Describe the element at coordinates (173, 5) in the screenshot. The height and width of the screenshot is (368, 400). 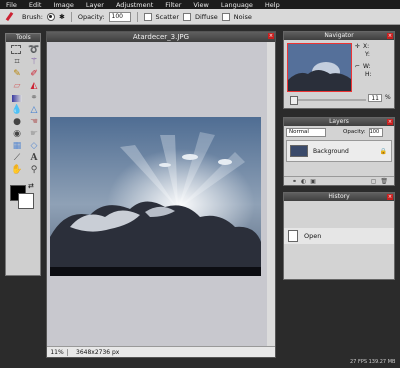
I see `menu-filter: Filter` at that location.